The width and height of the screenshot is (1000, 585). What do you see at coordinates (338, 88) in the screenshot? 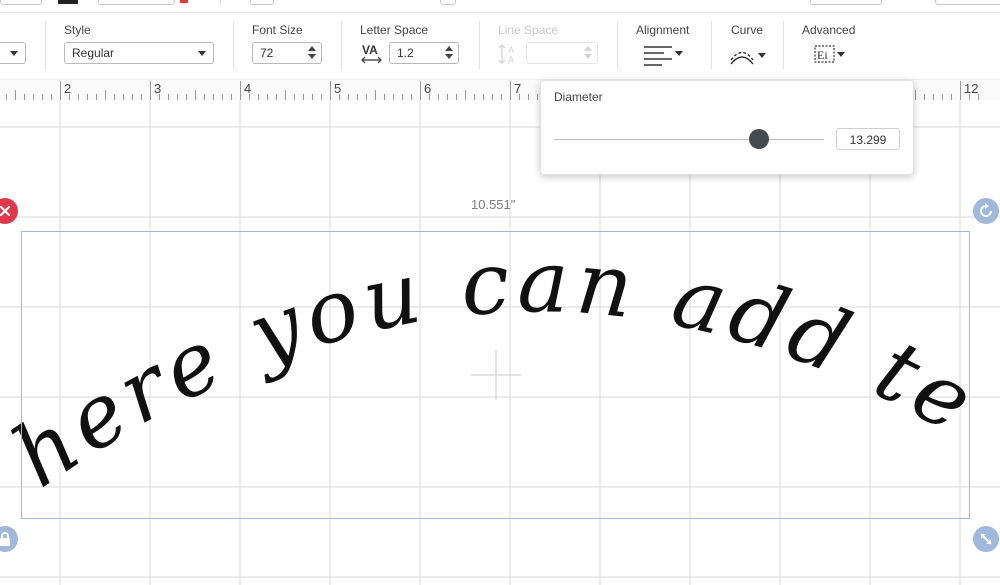
I see `ruler-number: 5` at bounding box center [338, 88].